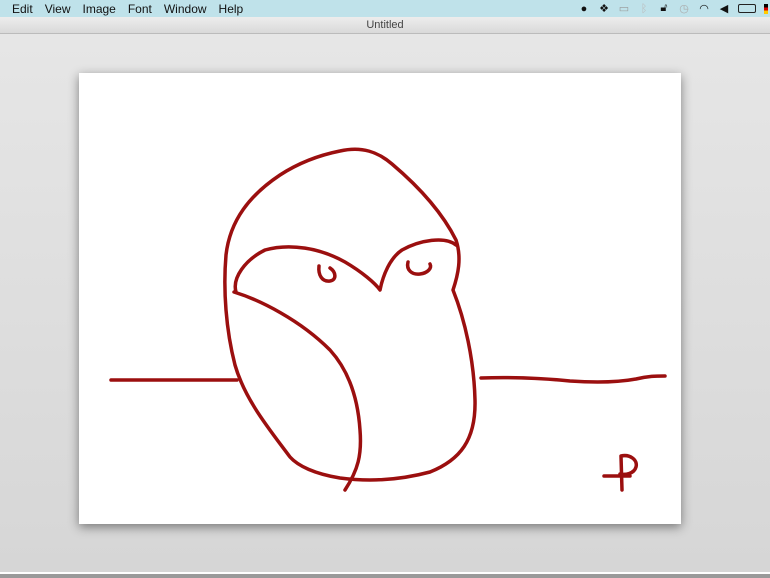 This screenshot has height=578, width=770. I want to click on window-bottom-edge, so click(385, 575).